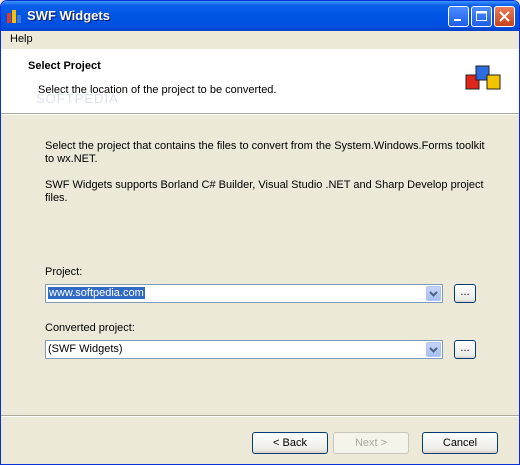  Describe the element at coordinates (260, 114) in the screenshot. I see `header-divider` at that location.